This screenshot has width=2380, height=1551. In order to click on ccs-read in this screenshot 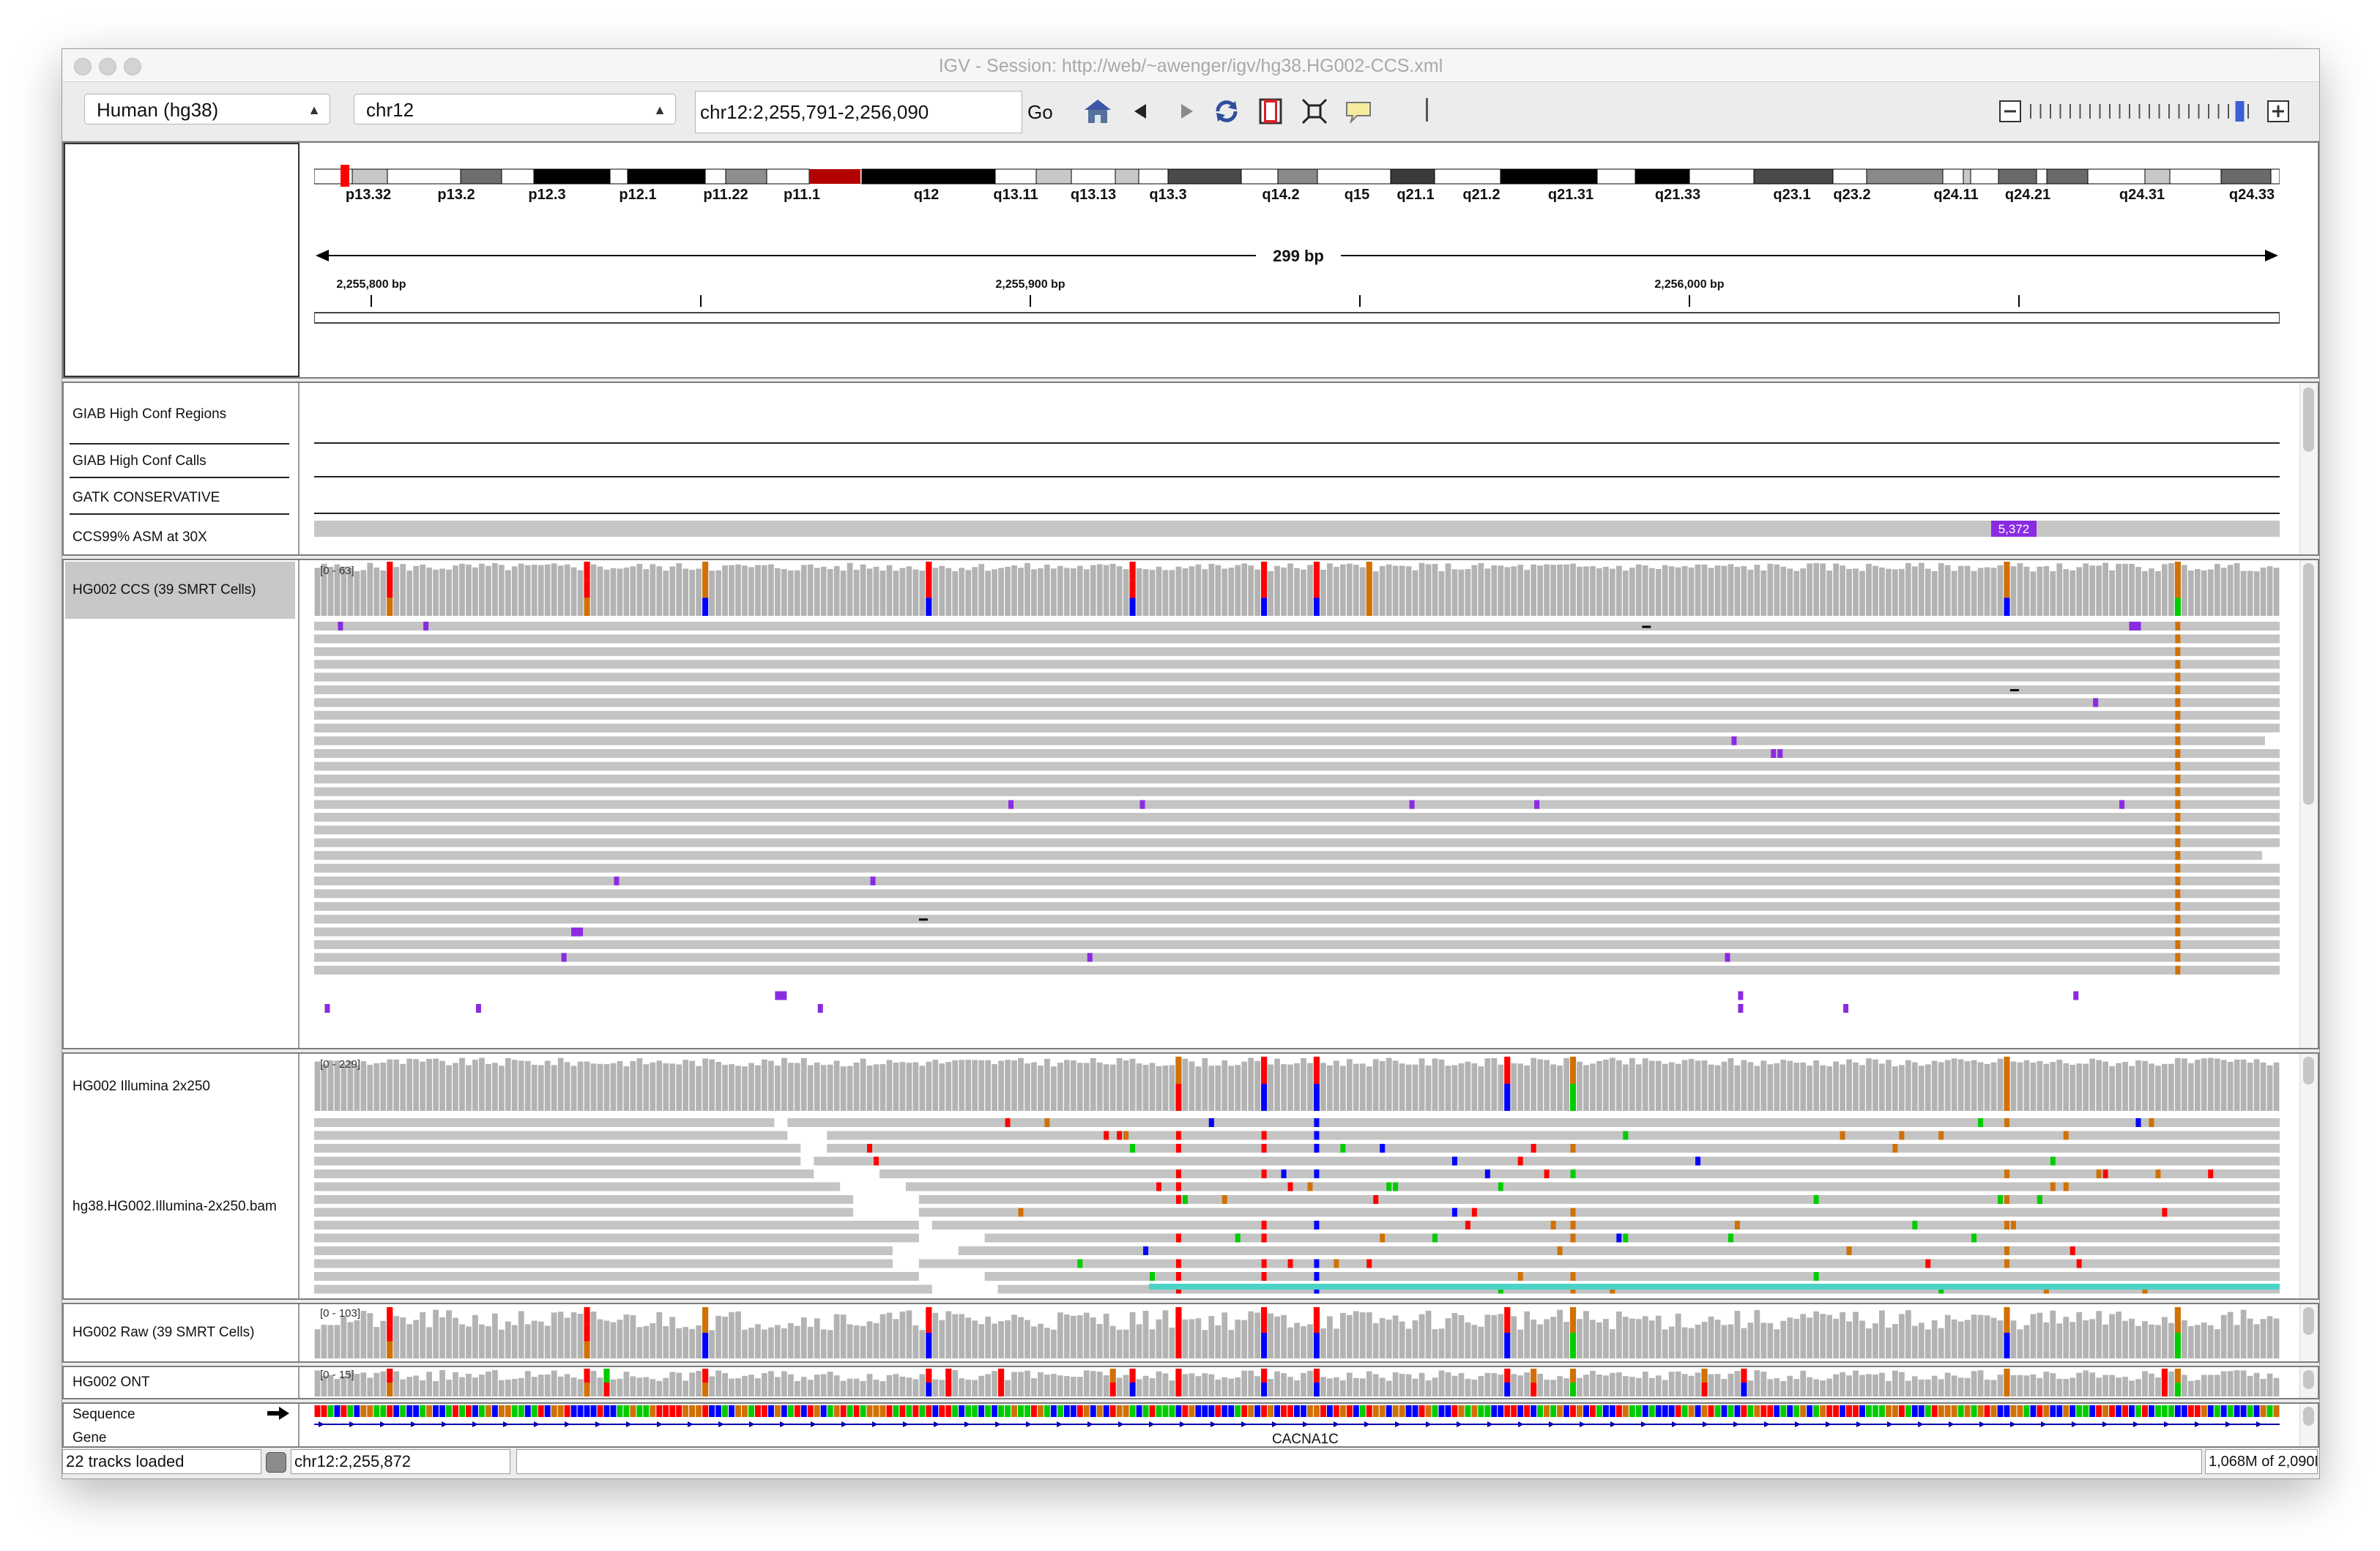, I will do `click(1297, 830)`.